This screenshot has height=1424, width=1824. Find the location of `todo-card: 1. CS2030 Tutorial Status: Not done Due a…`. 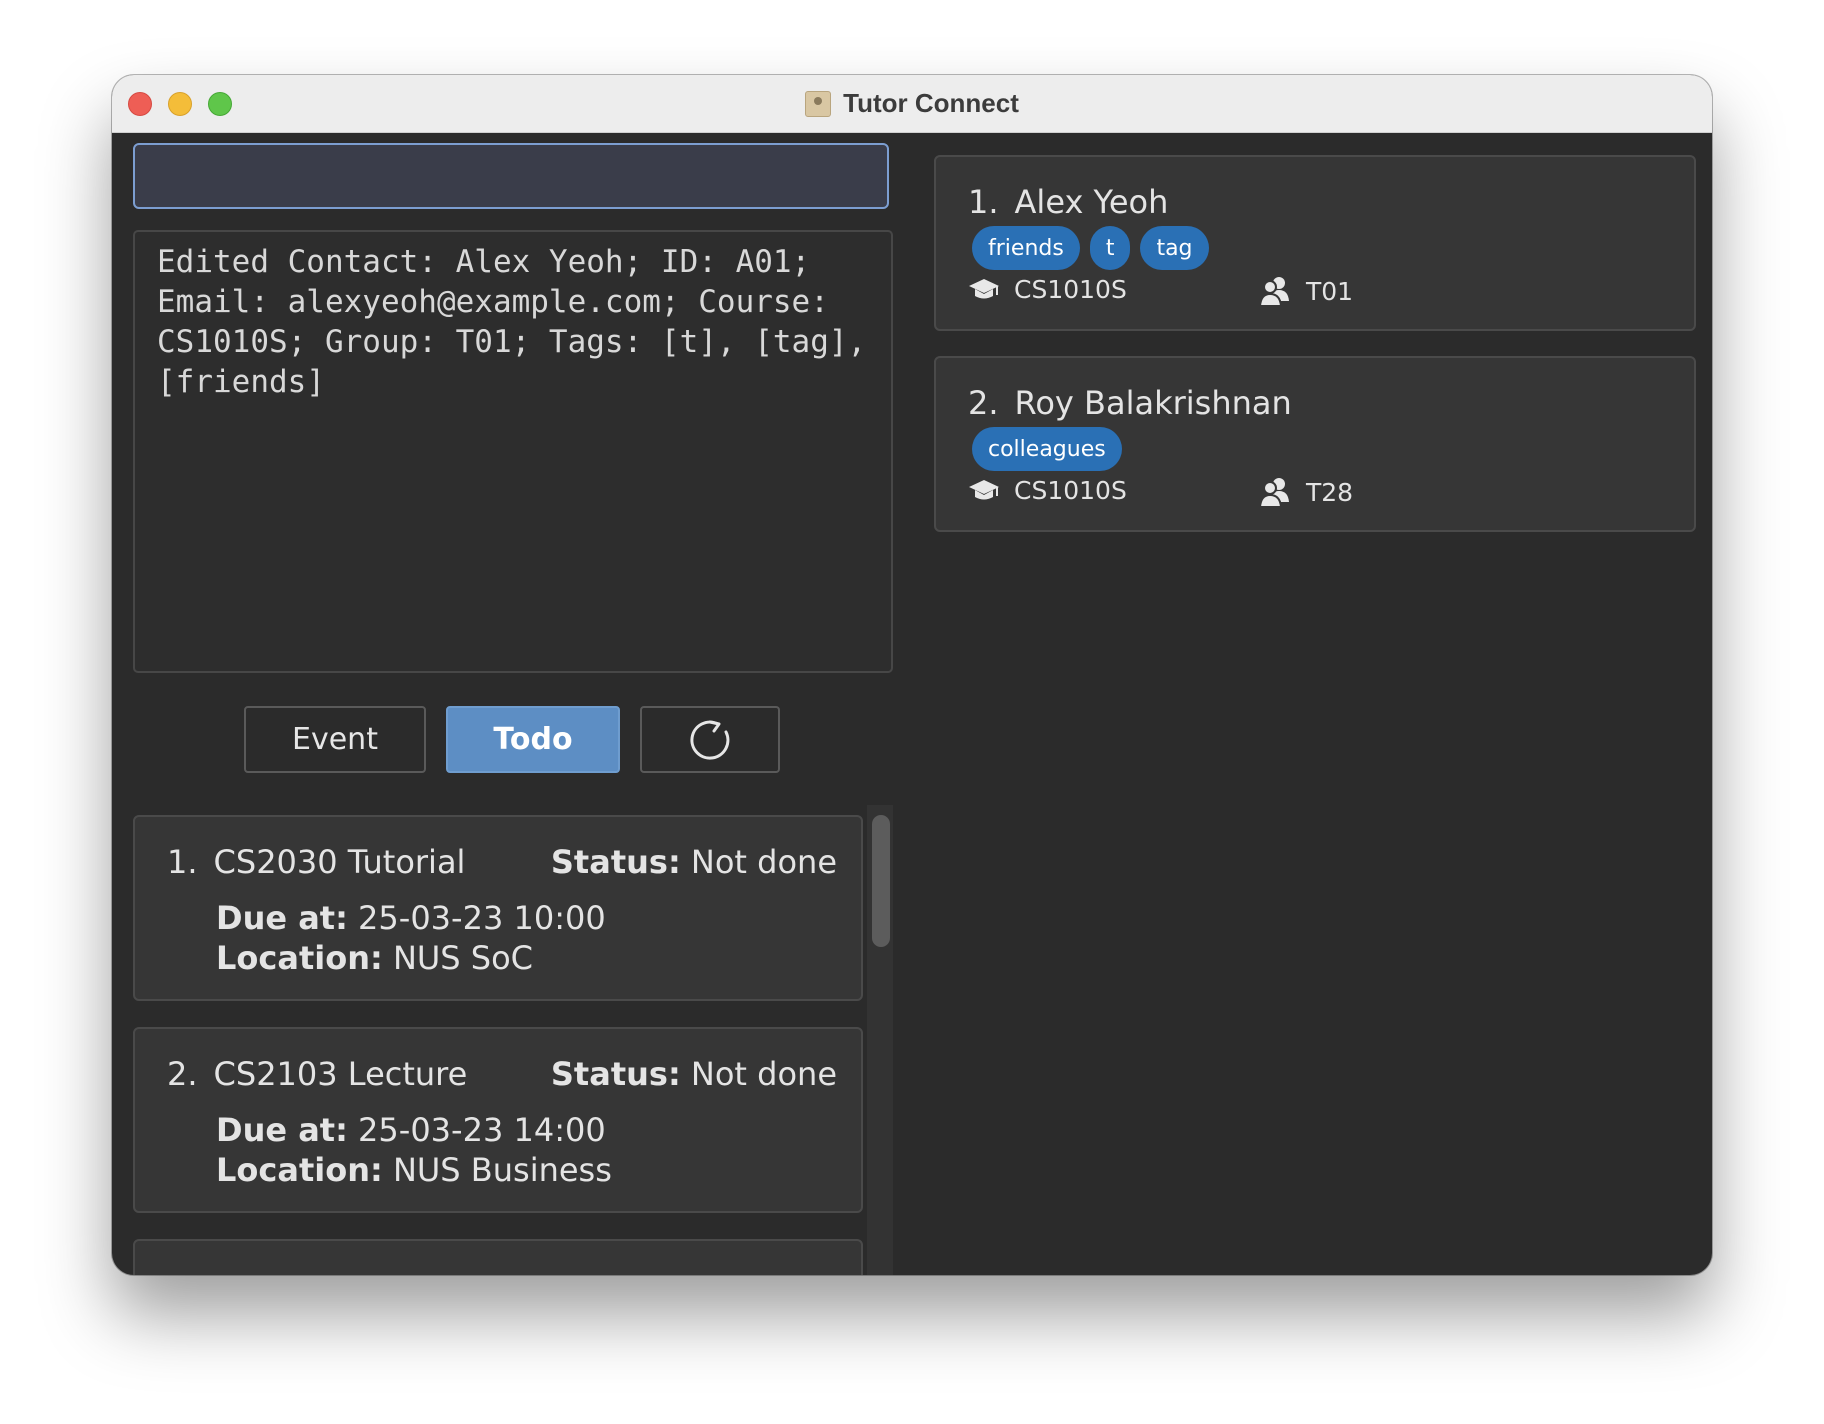

todo-card: 1. CS2030 Tutorial Status: Not done Due a… is located at coordinates (498, 908).